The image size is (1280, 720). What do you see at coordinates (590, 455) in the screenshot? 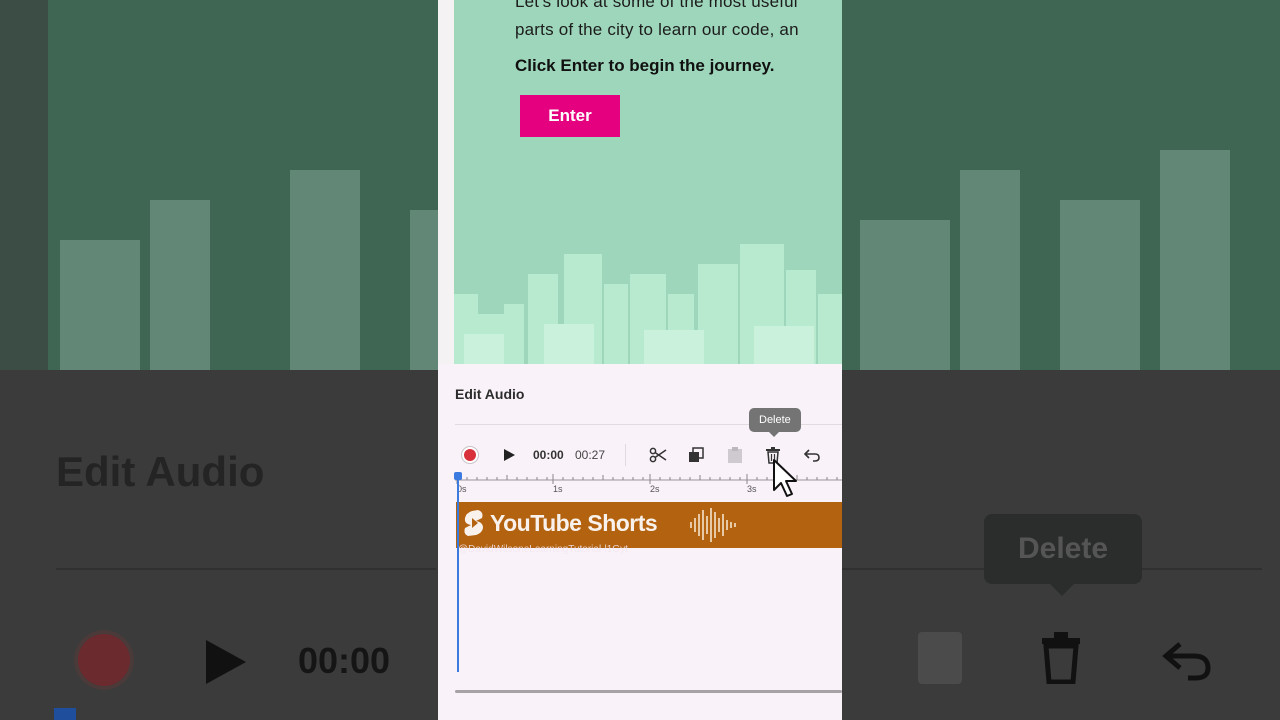
I see `total-time: 00:27` at bounding box center [590, 455].